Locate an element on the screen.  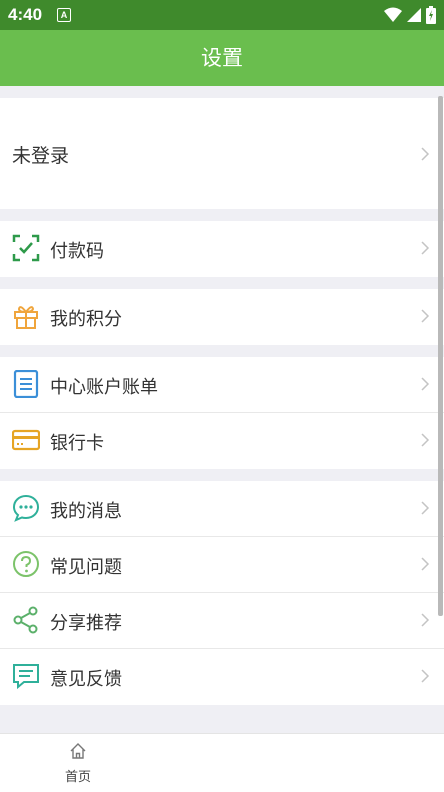
document-list-icon is located at coordinates (26, 384).